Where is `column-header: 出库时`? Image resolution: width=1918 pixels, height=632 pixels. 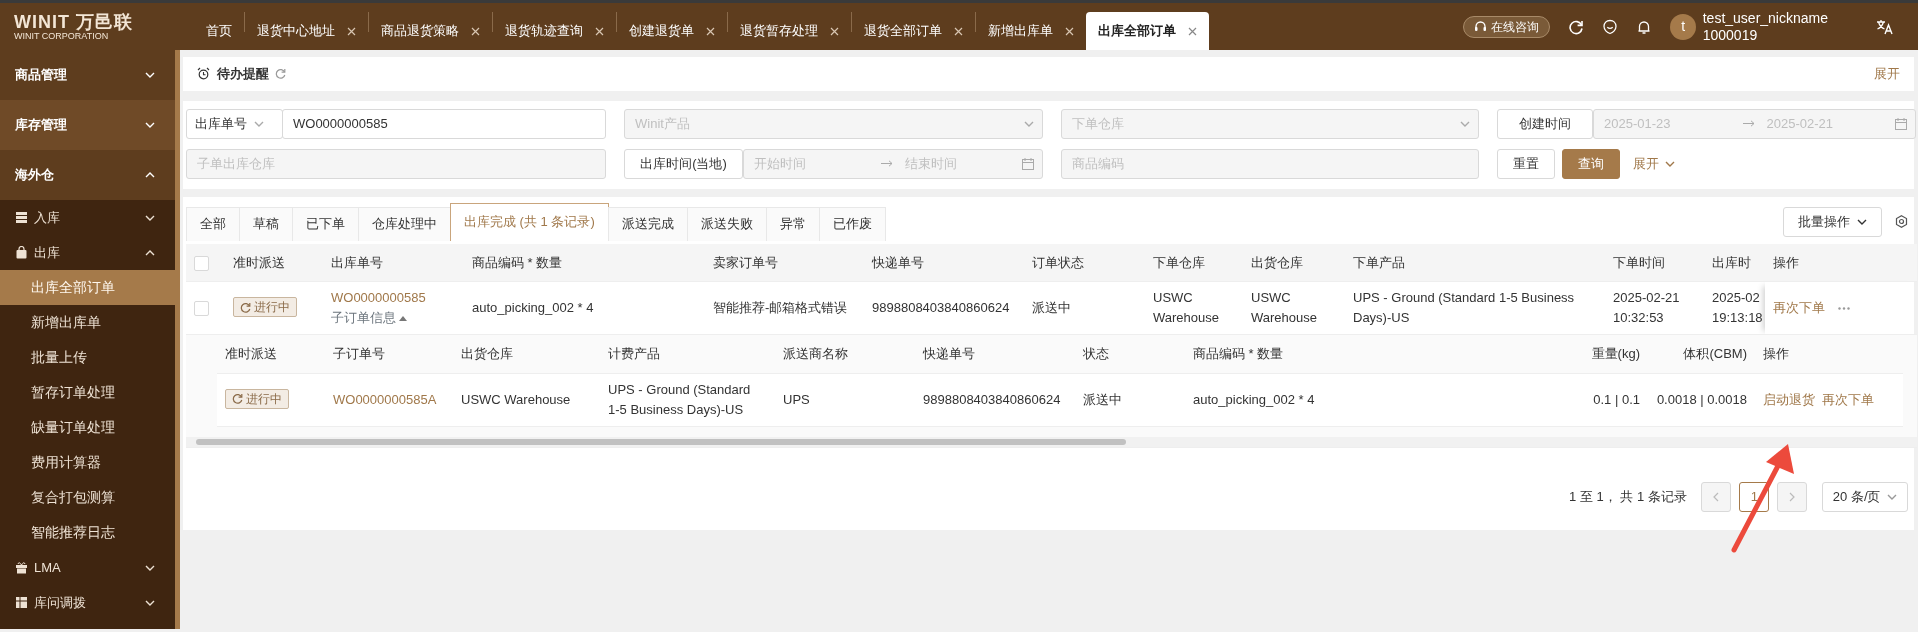
column-header: 出库时 is located at coordinates (1735, 262).